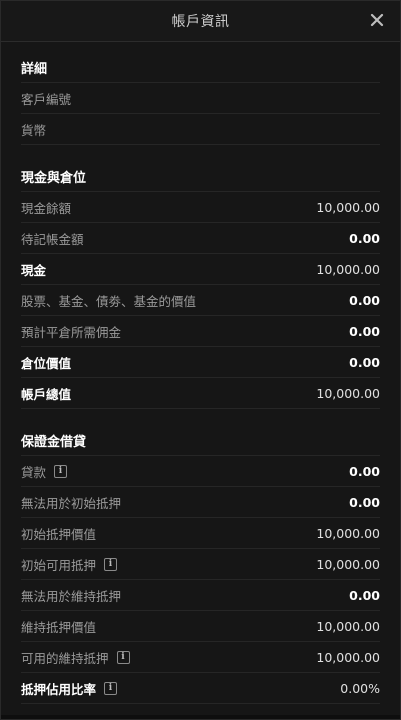  What do you see at coordinates (348, 564) in the screenshot?
I see `initial-available-value: 10,000.00` at bounding box center [348, 564].